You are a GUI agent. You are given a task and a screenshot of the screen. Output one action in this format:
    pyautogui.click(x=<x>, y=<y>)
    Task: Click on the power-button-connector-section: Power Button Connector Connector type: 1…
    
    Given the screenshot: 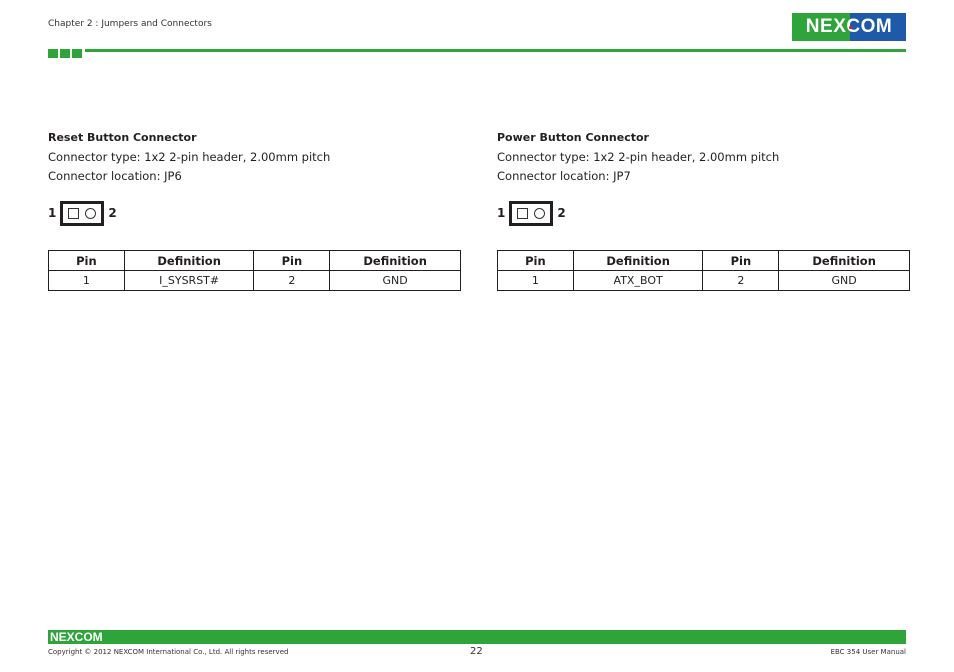 What is the action you would take?
    pyautogui.click(x=704, y=211)
    